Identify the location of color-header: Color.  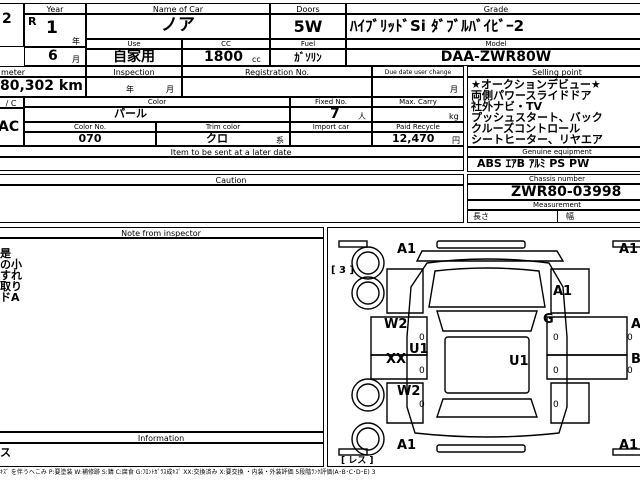
(157, 102).